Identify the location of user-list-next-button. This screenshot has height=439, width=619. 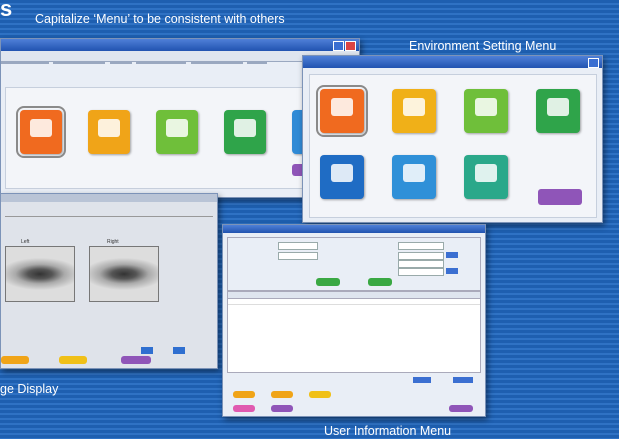
(463, 380).